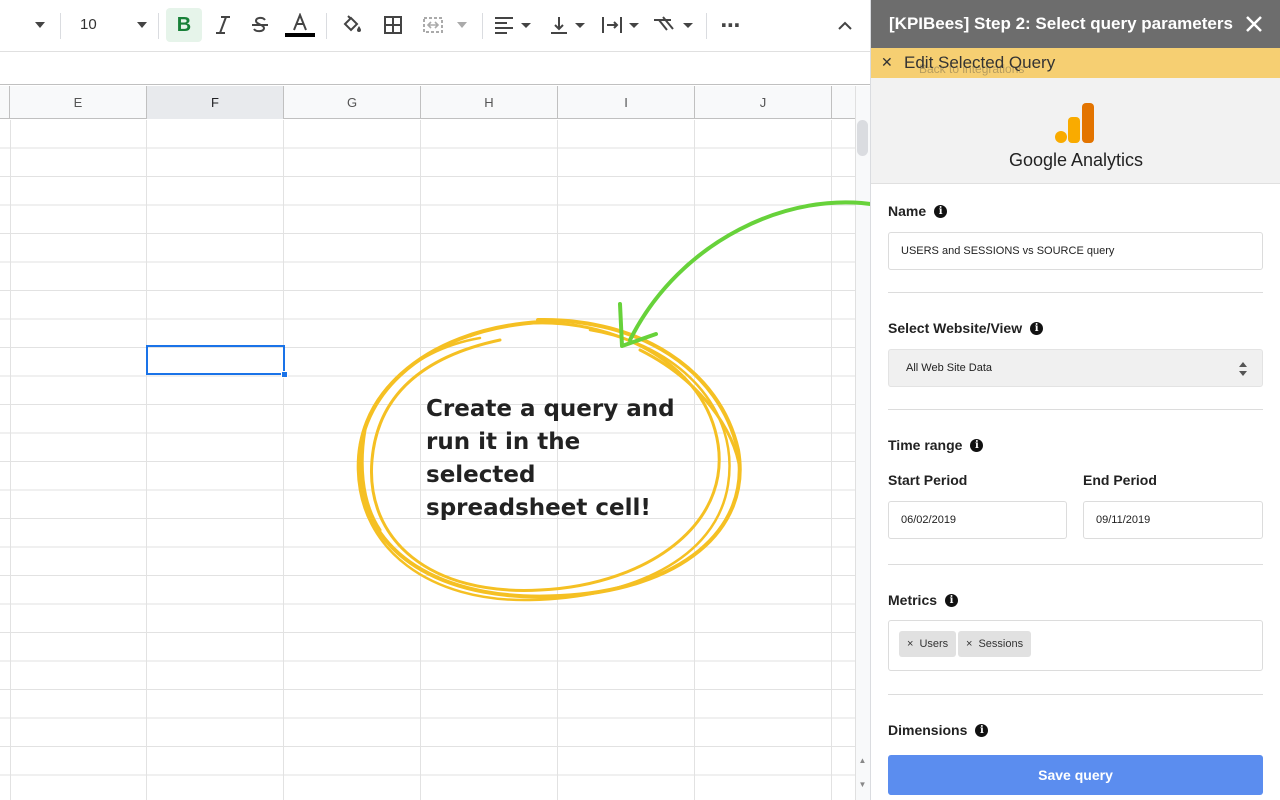  I want to click on column-header-i: I, so click(626, 102).